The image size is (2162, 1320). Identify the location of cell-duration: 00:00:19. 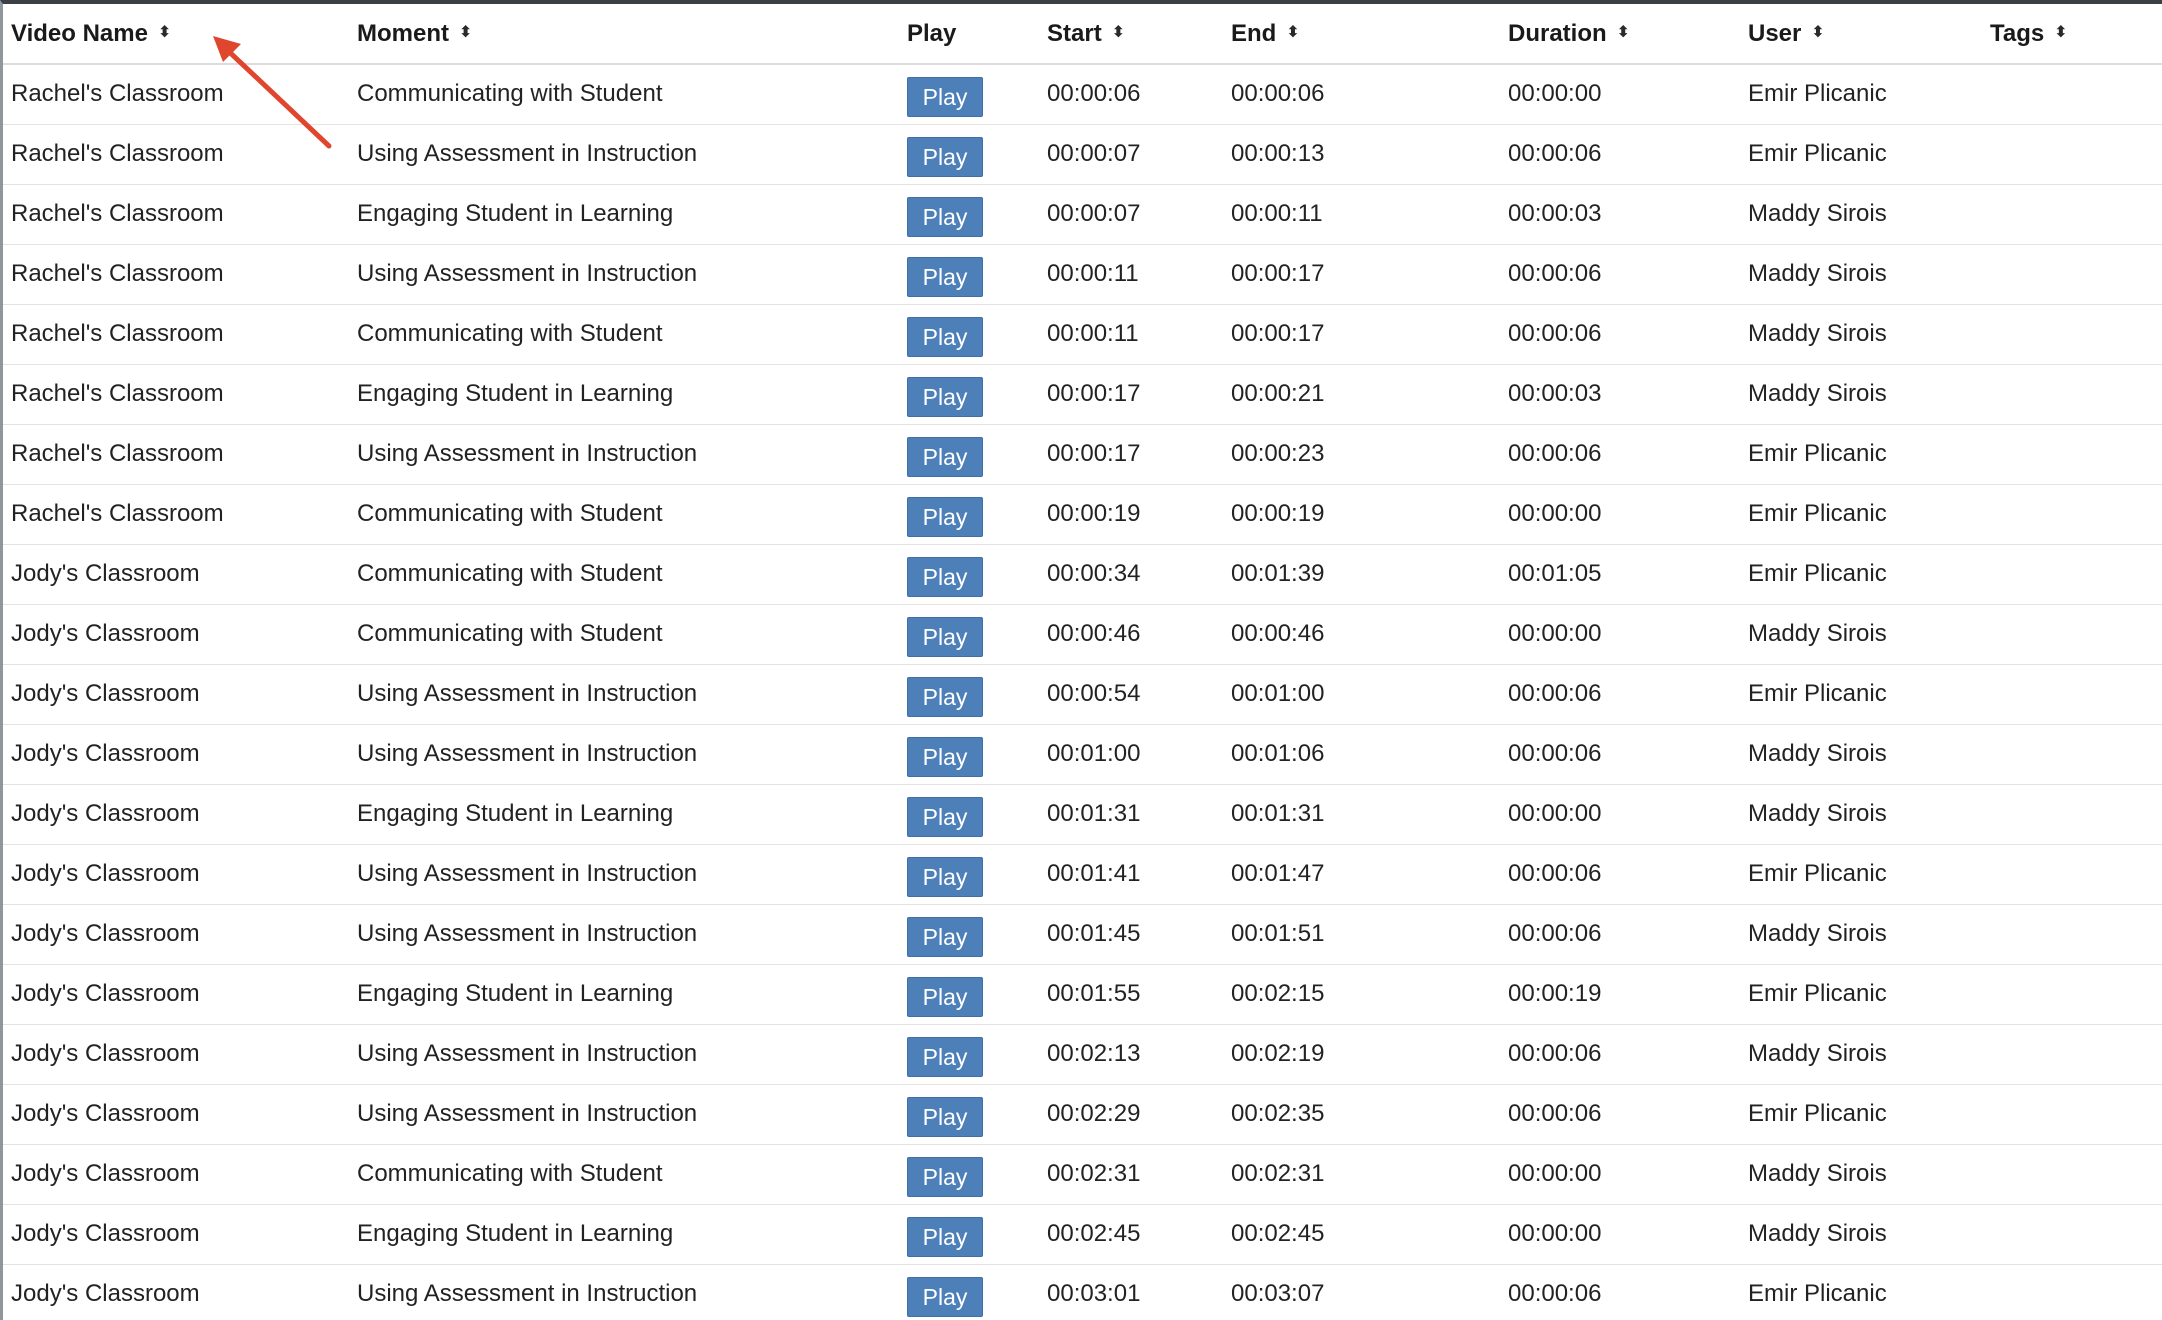
(1555, 993).